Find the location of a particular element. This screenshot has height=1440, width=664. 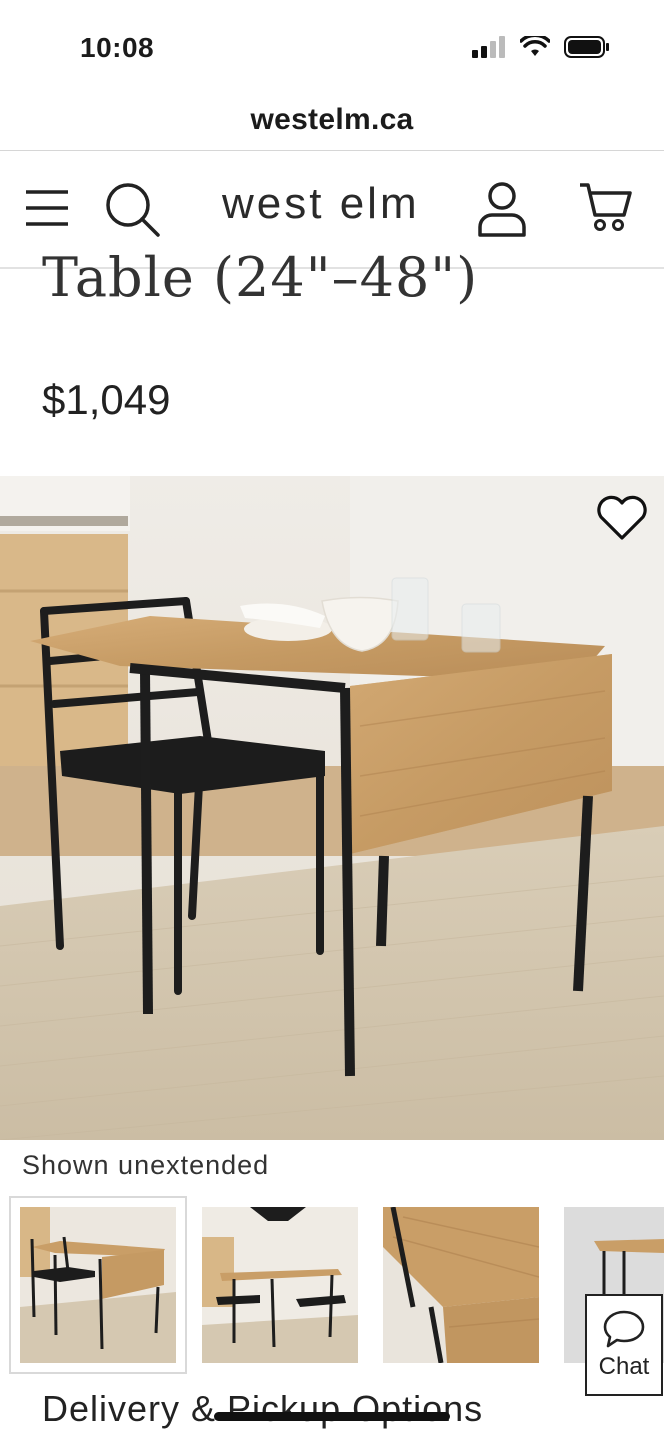

address-bar: westelm.ca is located at coordinates (332, 120).